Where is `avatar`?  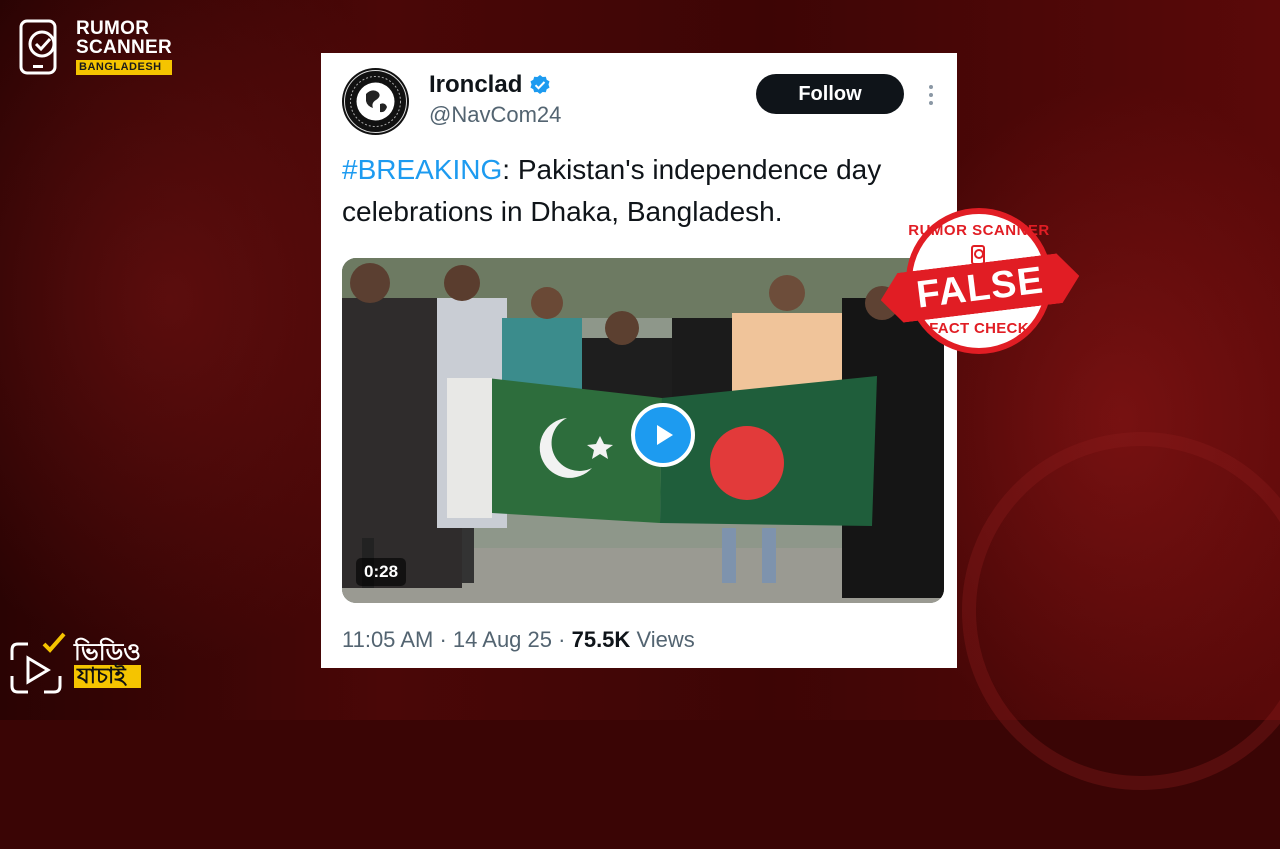 avatar is located at coordinates (375, 101).